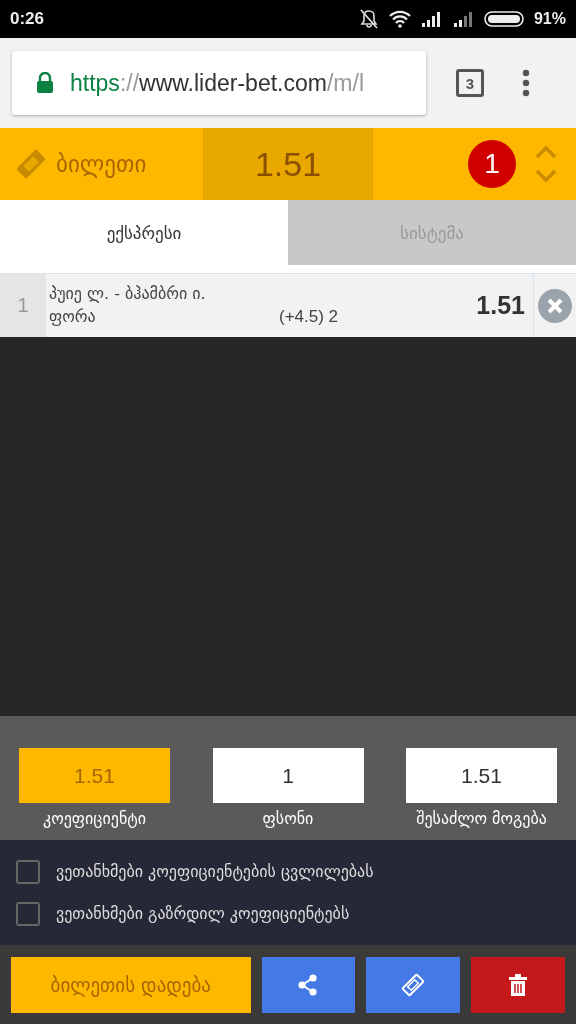 The width and height of the screenshot is (576, 1024). What do you see at coordinates (45, 83) in the screenshot?
I see `lock-icon` at bounding box center [45, 83].